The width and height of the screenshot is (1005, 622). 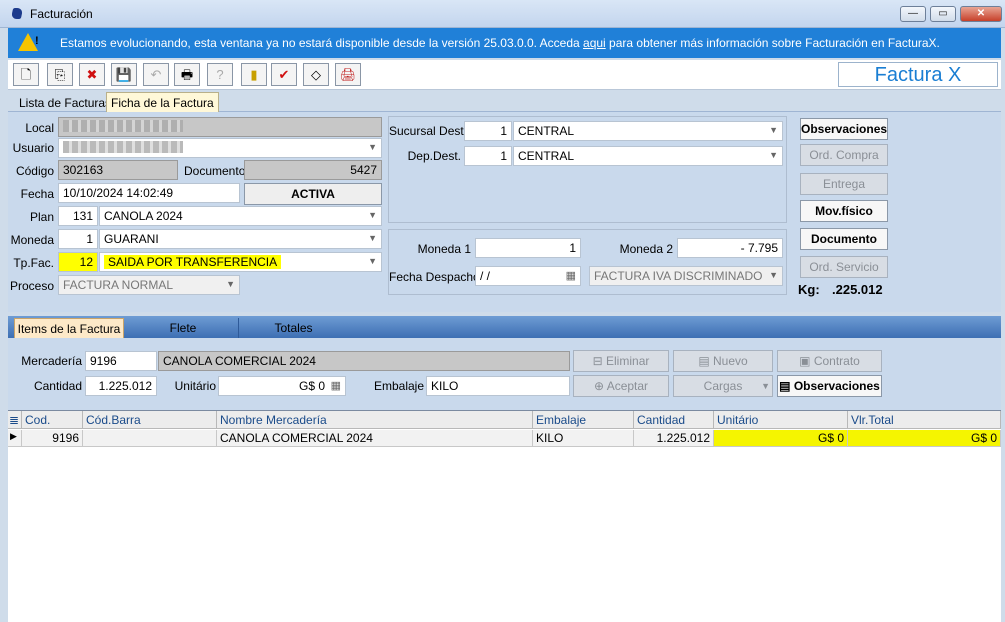 I want to click on maximize-button: ▭, so click(x=943, y=14).